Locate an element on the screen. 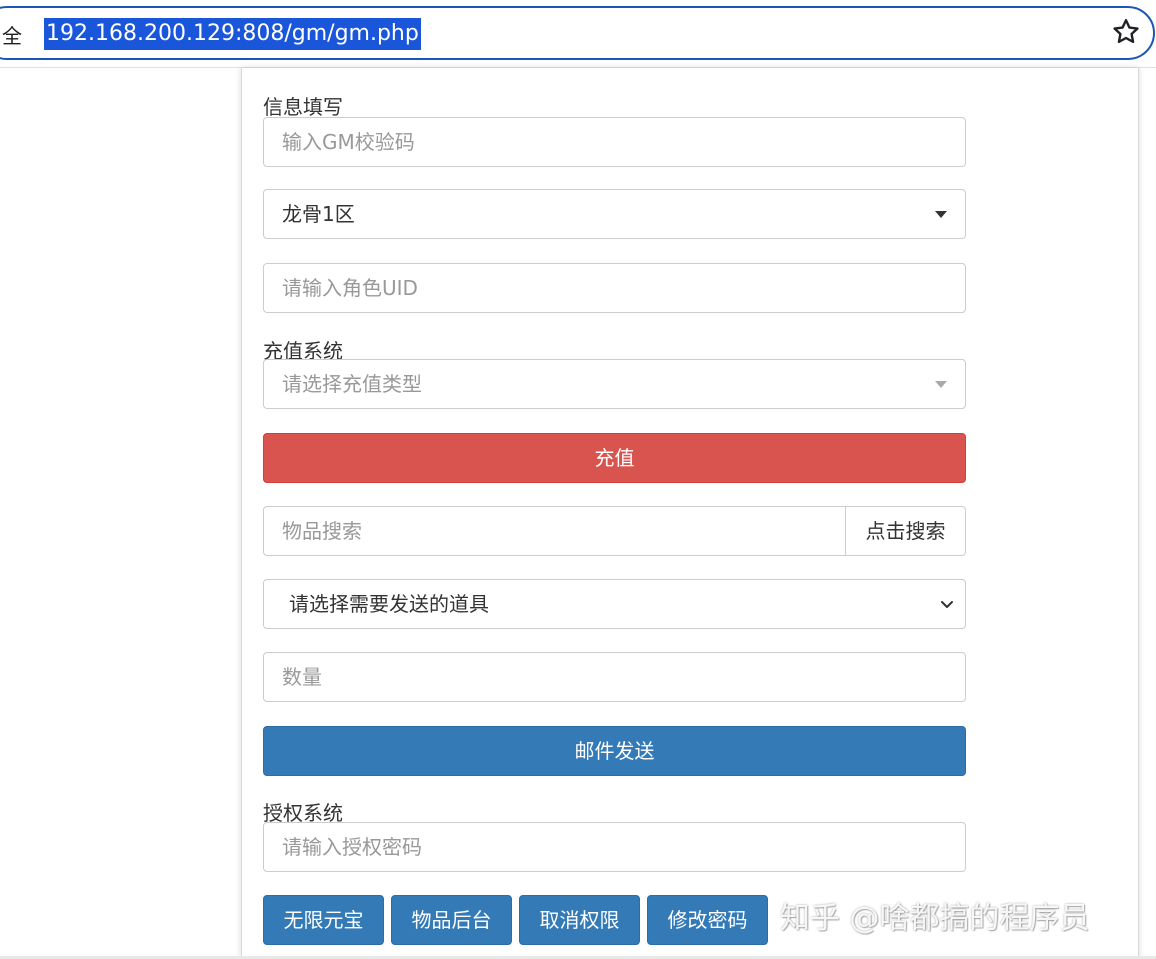 The image size is (1156, 959). browser-toolbar: 全 192.168.200.129:808/gm/gm.php is located at coordinates (578, 34).